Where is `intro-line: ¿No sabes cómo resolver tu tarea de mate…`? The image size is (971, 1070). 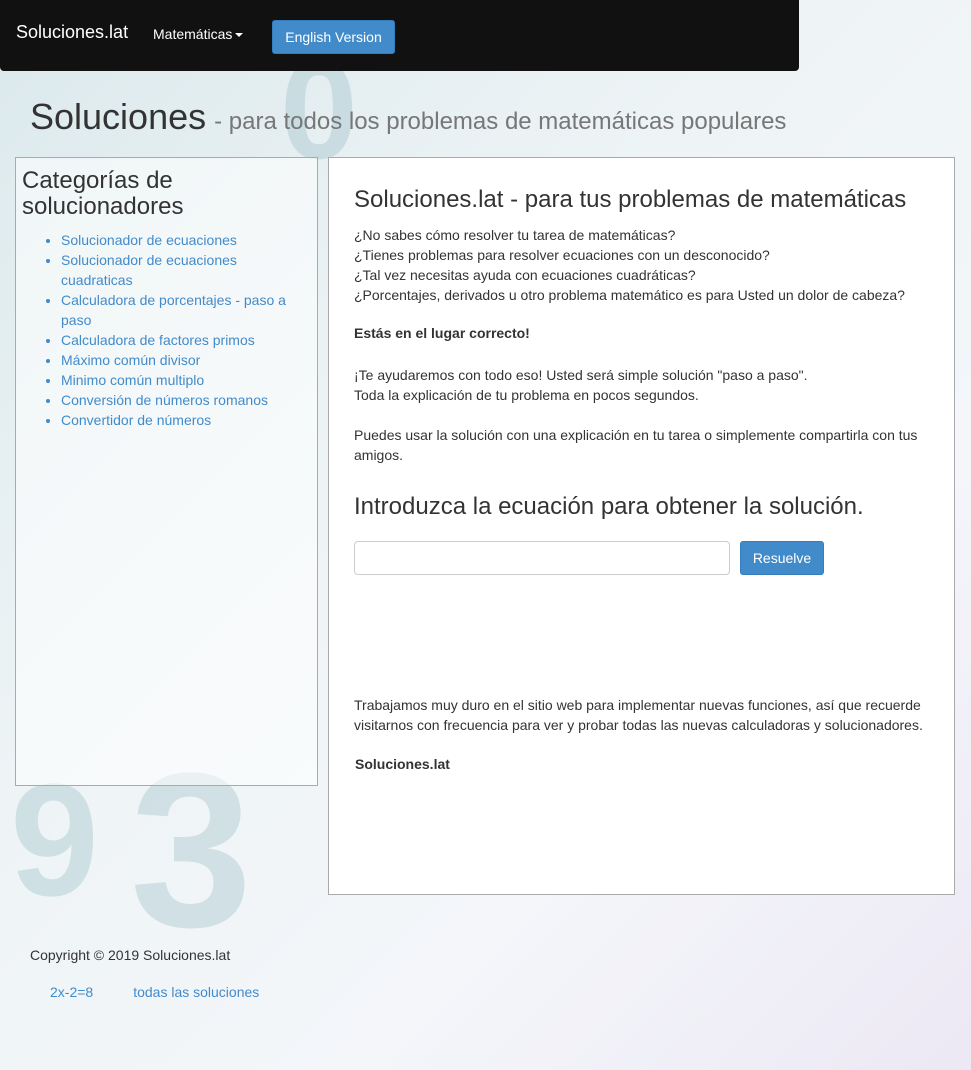 intro-line: ¿No sabes cómo resolver tu tarea de mate… is located at coordinates (515, 235).